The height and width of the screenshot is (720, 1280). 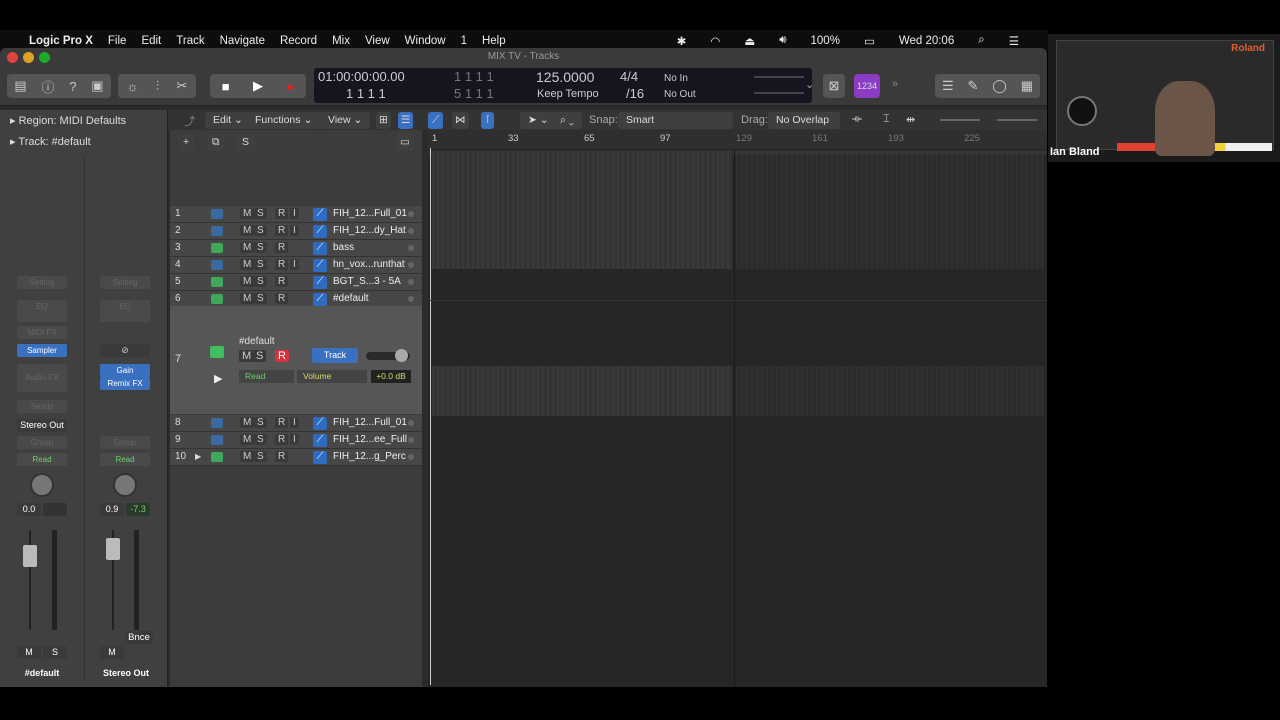 I want to click on catch-icon: ⤴, so click(x=189, y=121).